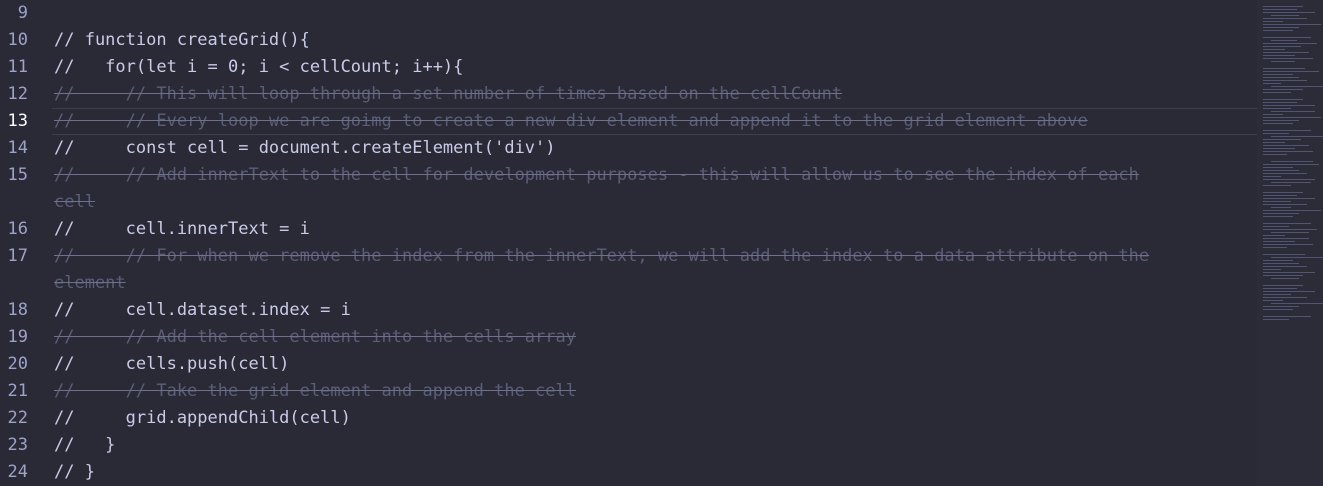 The width and height of the screenshot is (1323, 486). I want to click on line-text: // cell.innerText = i, so click(182, 229).